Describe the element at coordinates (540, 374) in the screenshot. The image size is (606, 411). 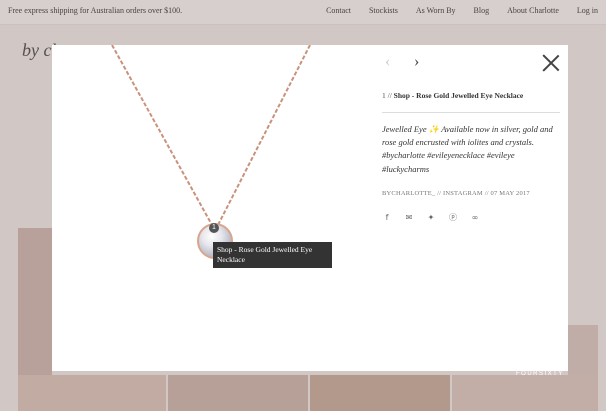
I see `foursixty-brand: FOURSIXTY` at that location.